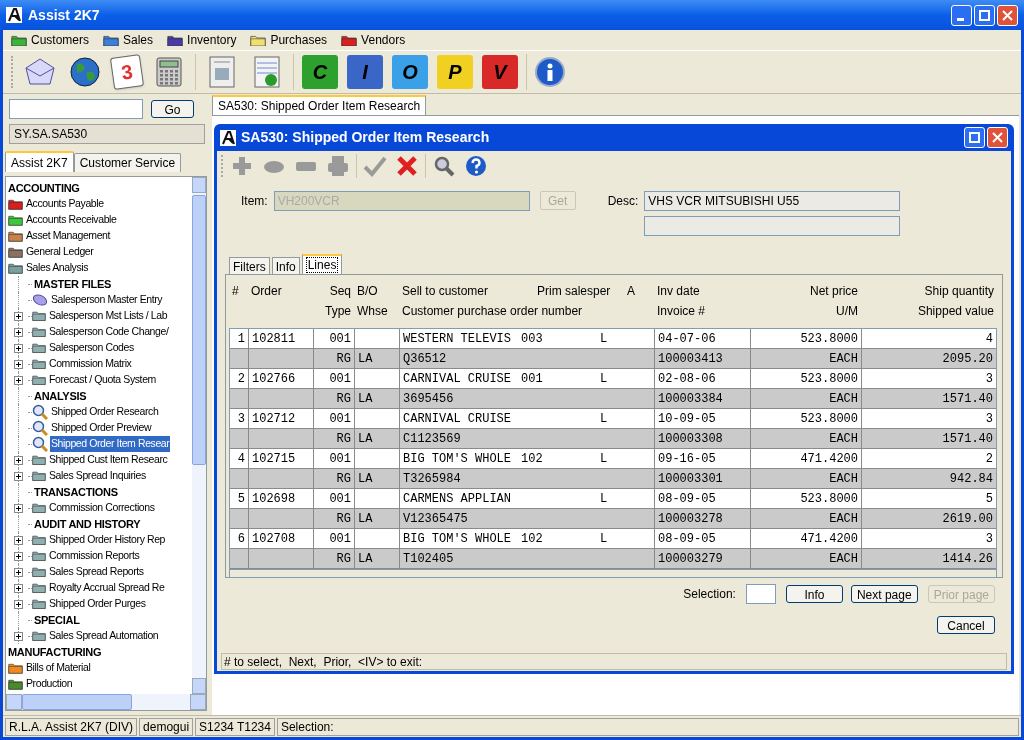 The image size is (1024, 740). Describe the element at coordinates (128, 40) in the screenshot. I see `menu-item: Sales` at that location.